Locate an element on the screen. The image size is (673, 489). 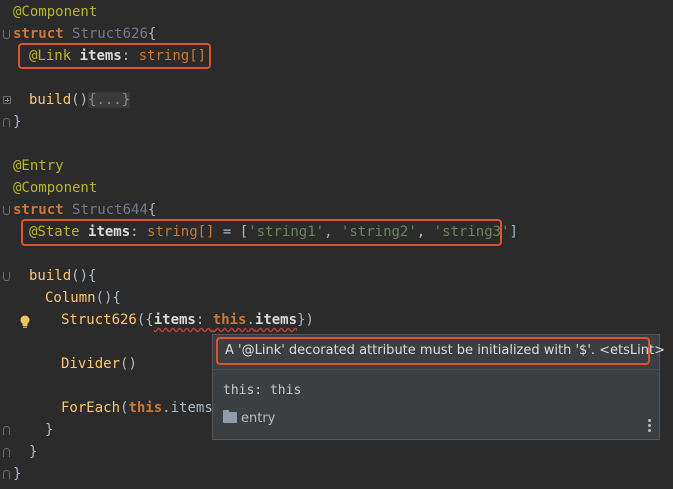
code-line: ForEach(this.items, is located at coordinates (141, 408).